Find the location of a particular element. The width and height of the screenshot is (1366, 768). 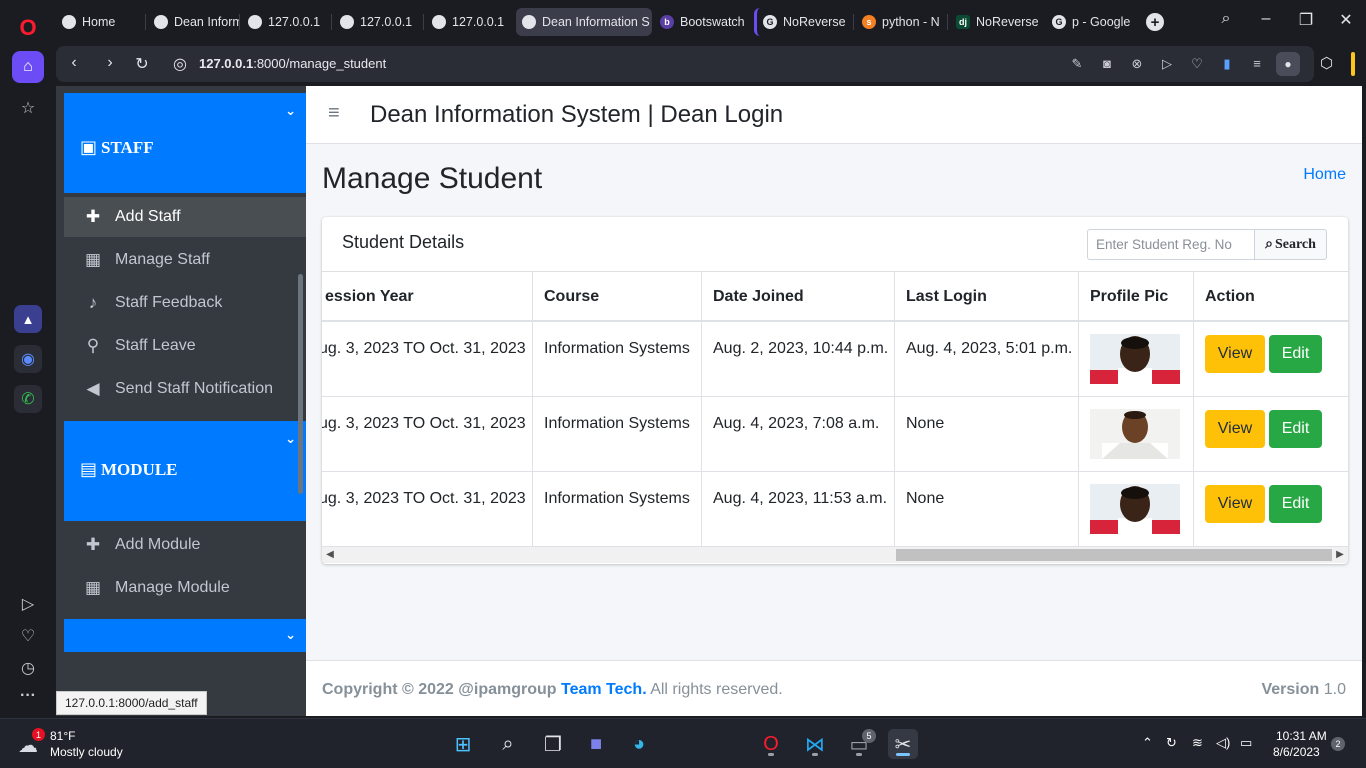

reload-icon: ↻ is located at coordinates (142, 64).